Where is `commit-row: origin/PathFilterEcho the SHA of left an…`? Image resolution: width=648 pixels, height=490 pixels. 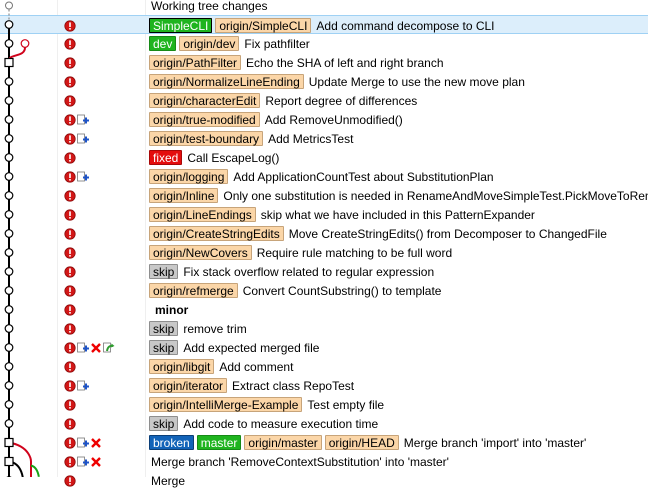 commit-row: origin/PathFilterEcho the SHA of left an… is located at coordinates (324, 62).